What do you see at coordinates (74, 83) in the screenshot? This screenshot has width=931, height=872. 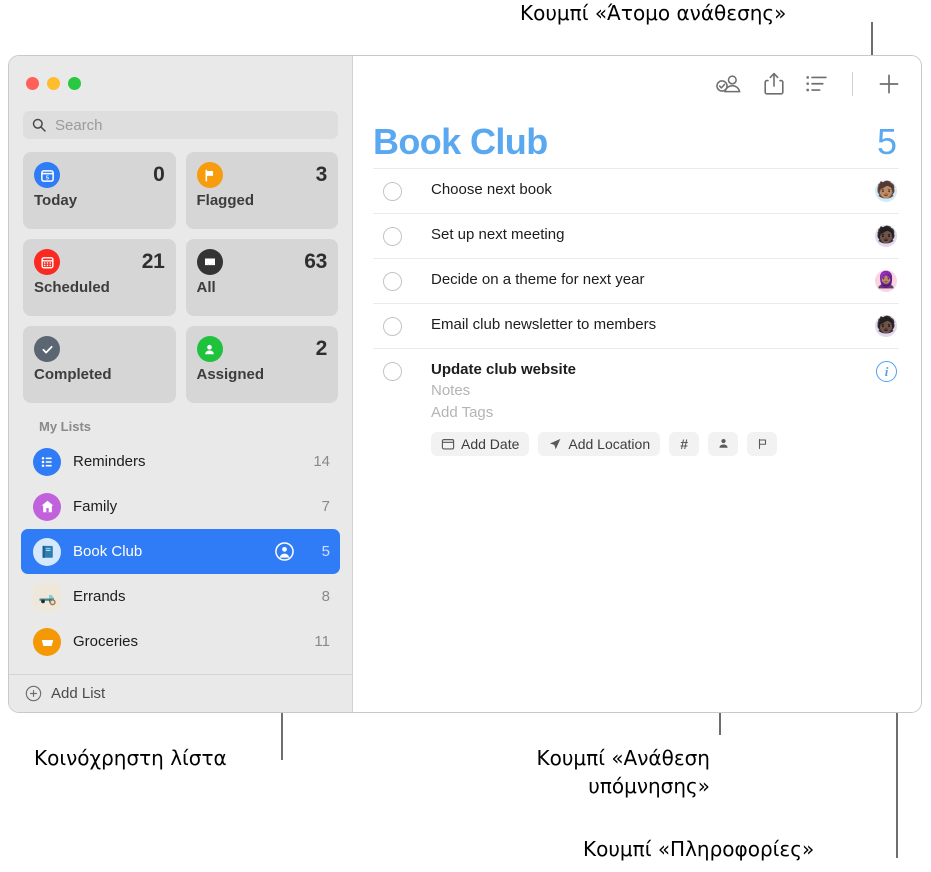 I see `zoom-button` at bounding box center [74, 83].